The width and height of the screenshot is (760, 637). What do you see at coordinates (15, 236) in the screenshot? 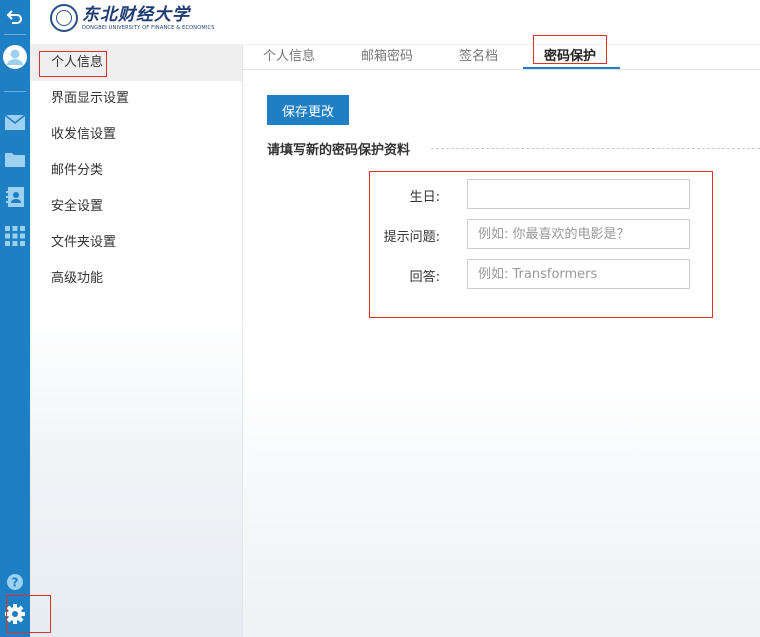
I see `apps-icon` at bounding box center [15, 236].